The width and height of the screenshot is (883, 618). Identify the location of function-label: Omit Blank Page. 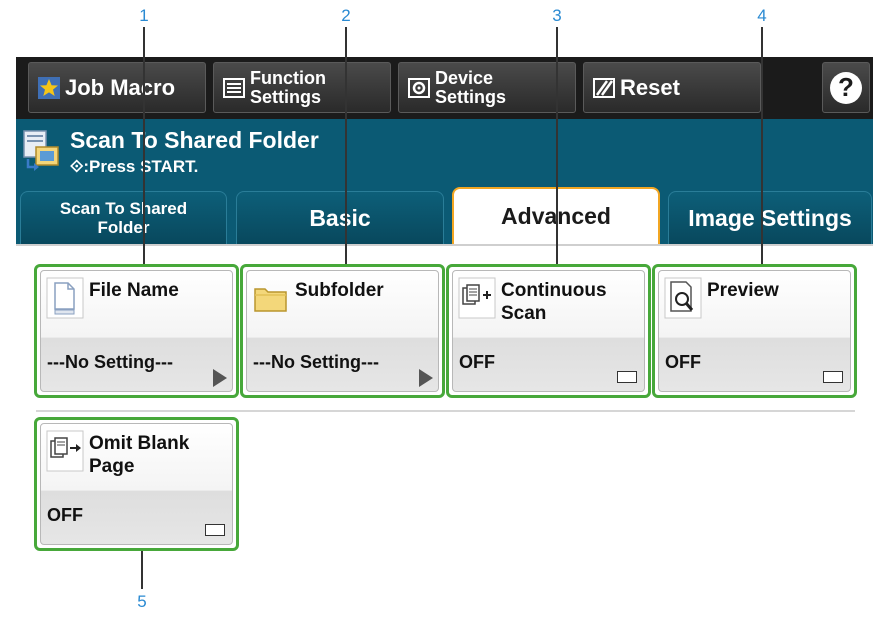
(139, 455).